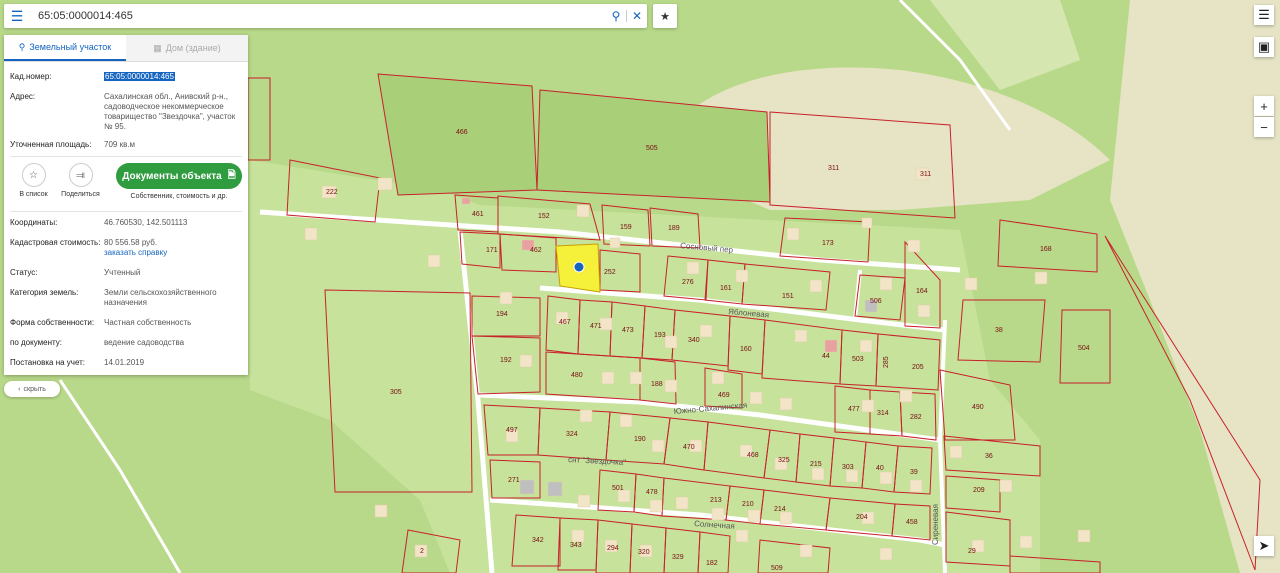 This screenshot has height=573, width=1280. Describe the element at coordinates (34, 222) in the screenshot. I see `coords-key: Координаты:` at that location.